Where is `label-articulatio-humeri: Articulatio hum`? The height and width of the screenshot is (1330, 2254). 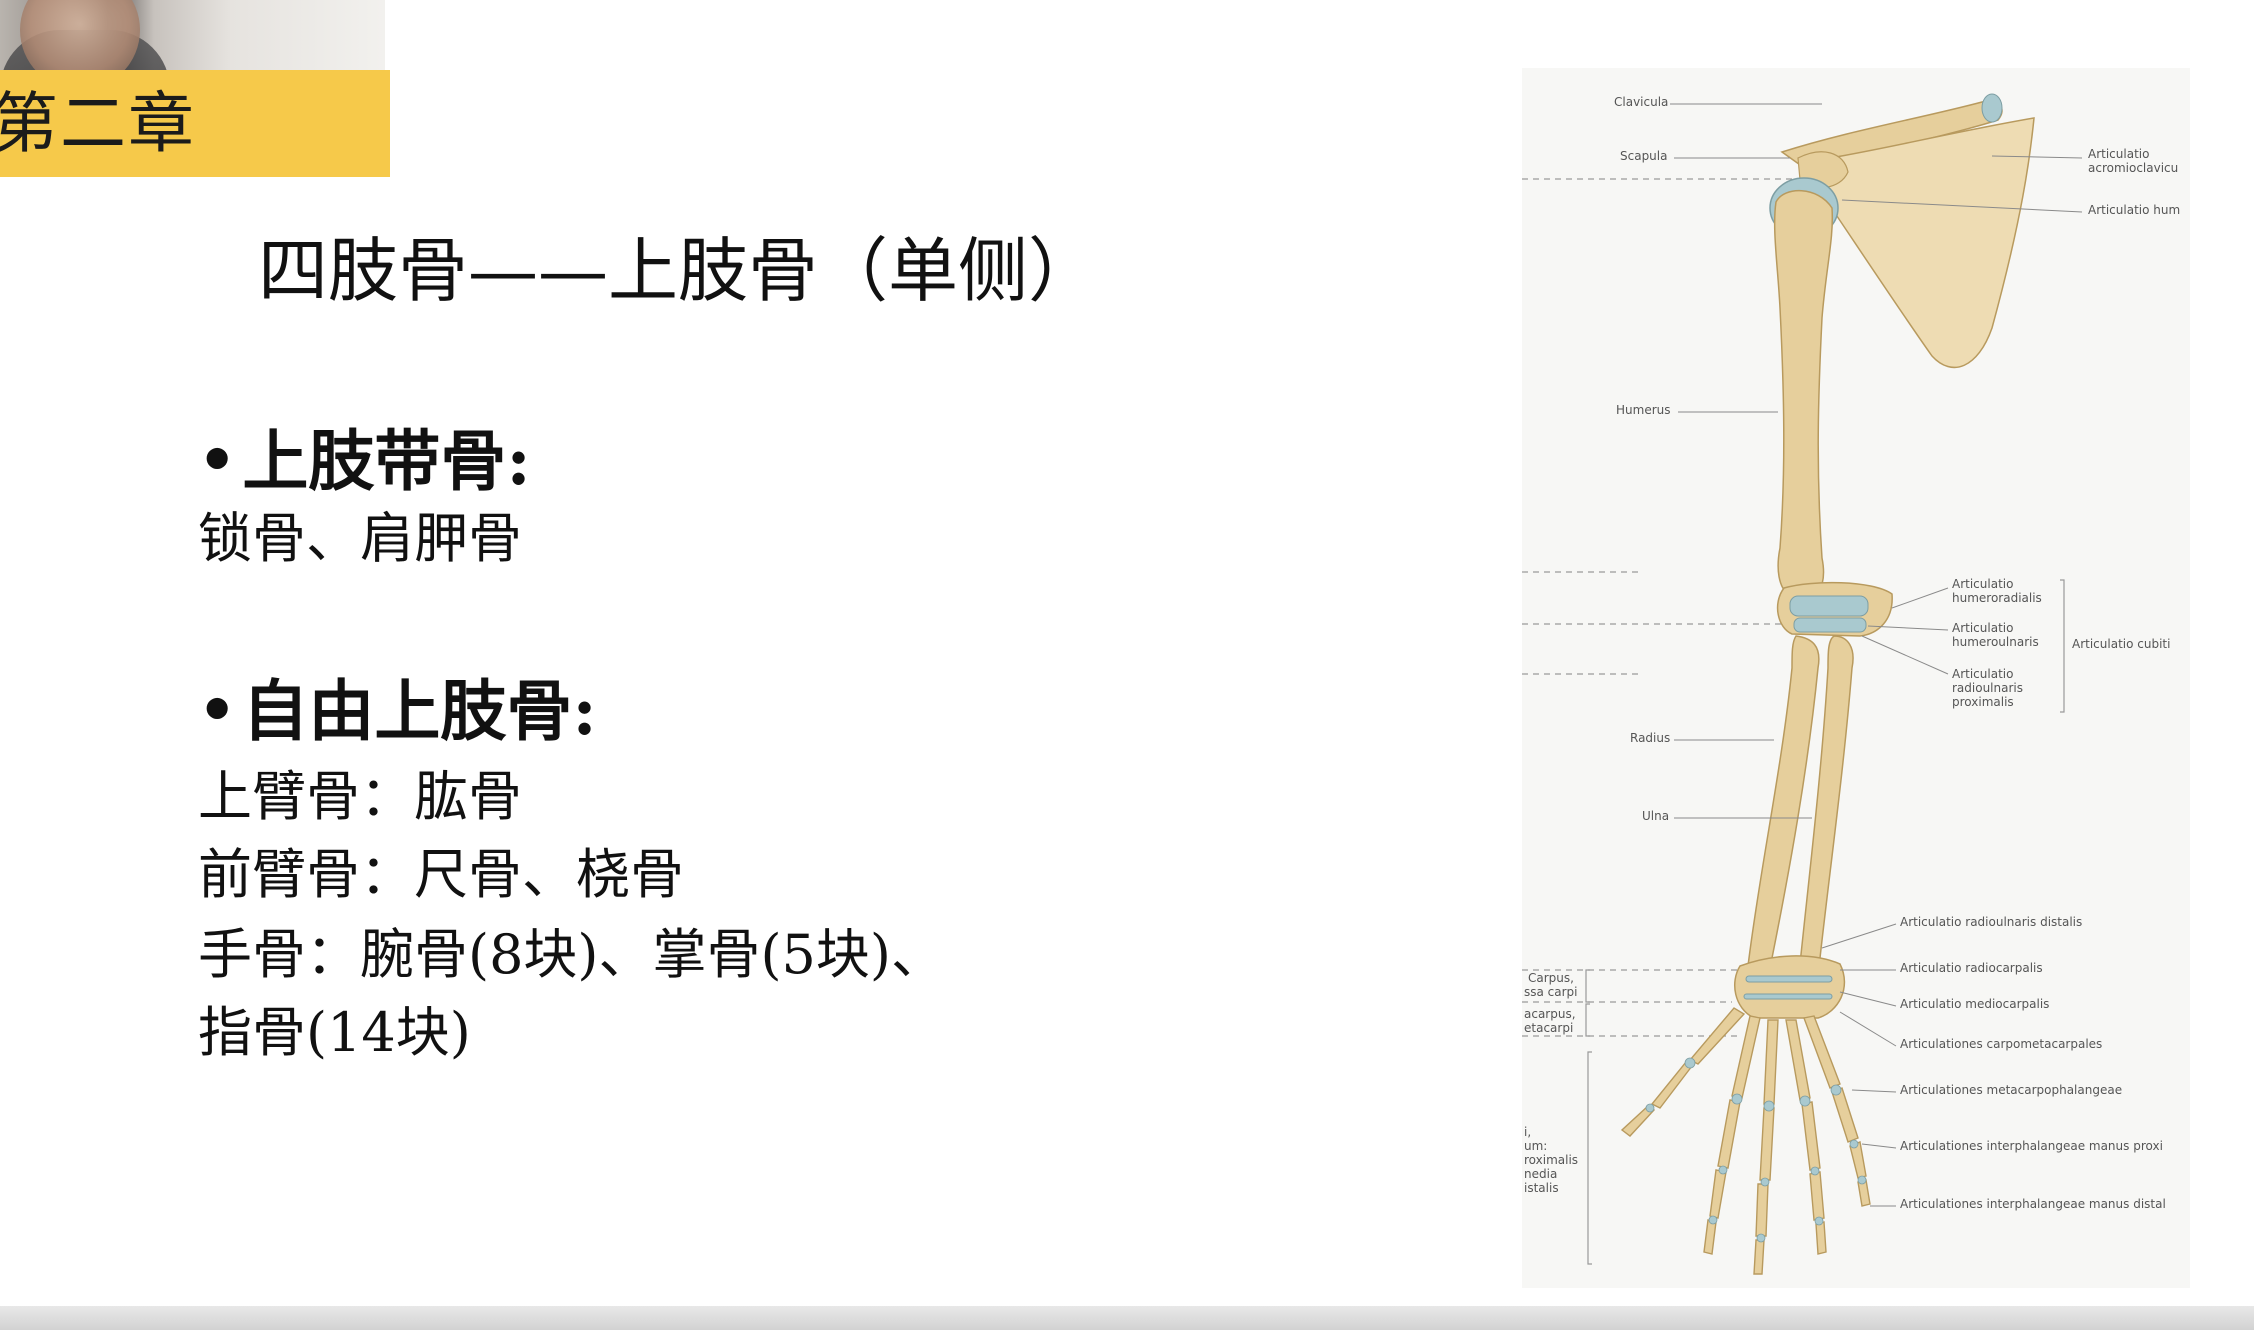
label-articulatio-humeri: Articulatio hum is located at coordinates (2134, 210).